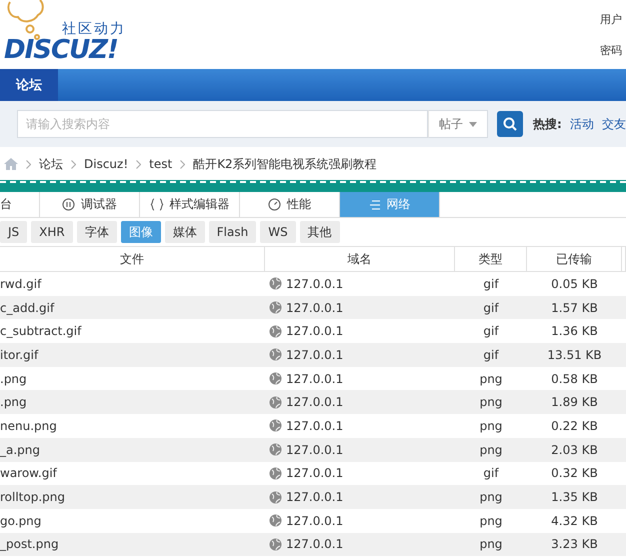 Image resolution: width=626 pixels, height=557 pixels. Describe the element at coordinates (41, 331) in the screenshot. I see `table-cell-text: c_subtract.gif` at that location.